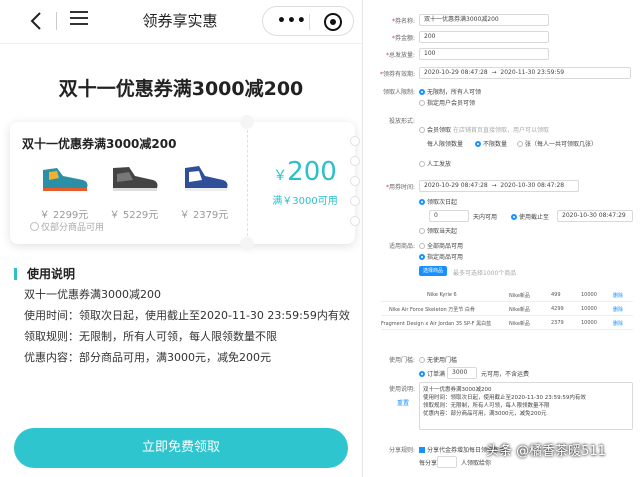 This screenshot has height=477, width=640. I want to click on threshold-option: 订单满, so click(432, 373).